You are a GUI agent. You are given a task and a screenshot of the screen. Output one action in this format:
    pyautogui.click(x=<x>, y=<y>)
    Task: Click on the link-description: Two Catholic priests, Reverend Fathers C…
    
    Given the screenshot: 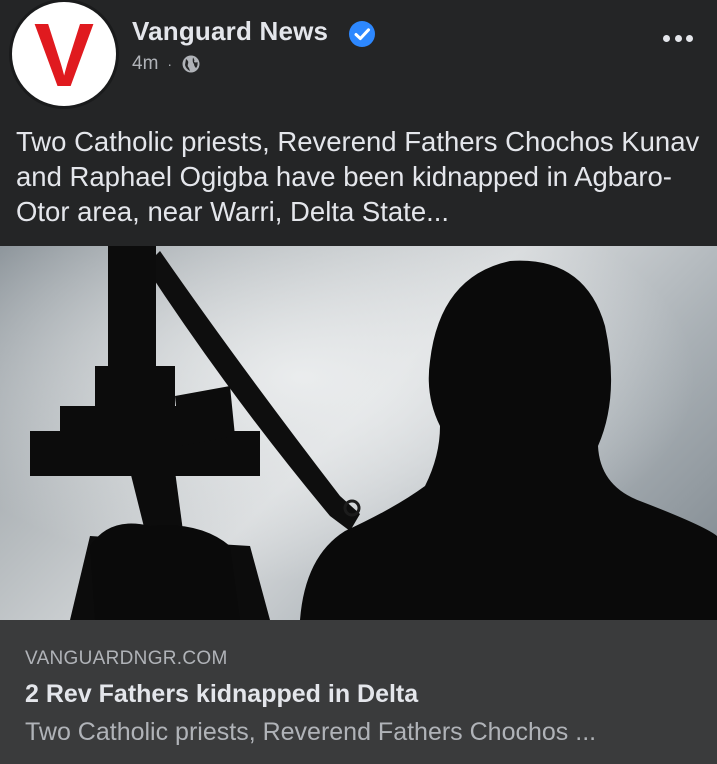 What is the action you would take?
    pyautogui.click(x=311, y=732)
    